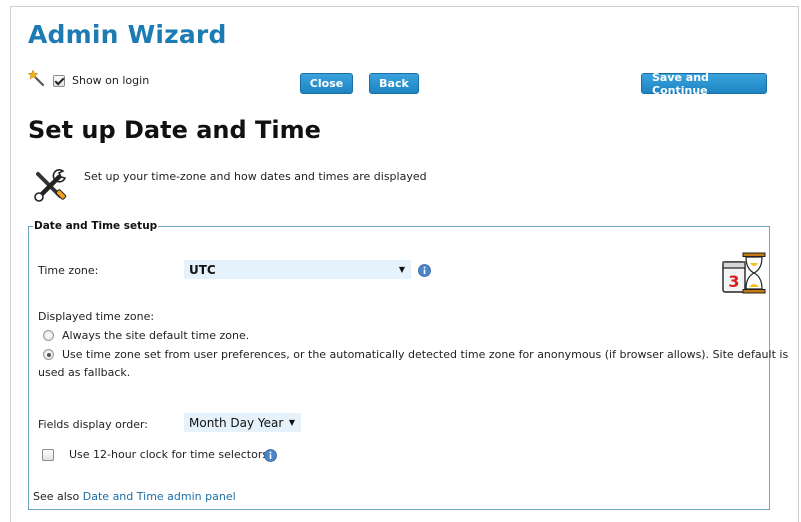  What do you see at coordinates (174, 130) in the screenshot?
I see `page-title: Set up Date and Time` at bounding box center [174, 130].